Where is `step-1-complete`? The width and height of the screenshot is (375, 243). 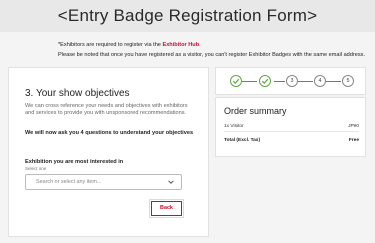
step-1-complete is located at coordinates (236, 81).